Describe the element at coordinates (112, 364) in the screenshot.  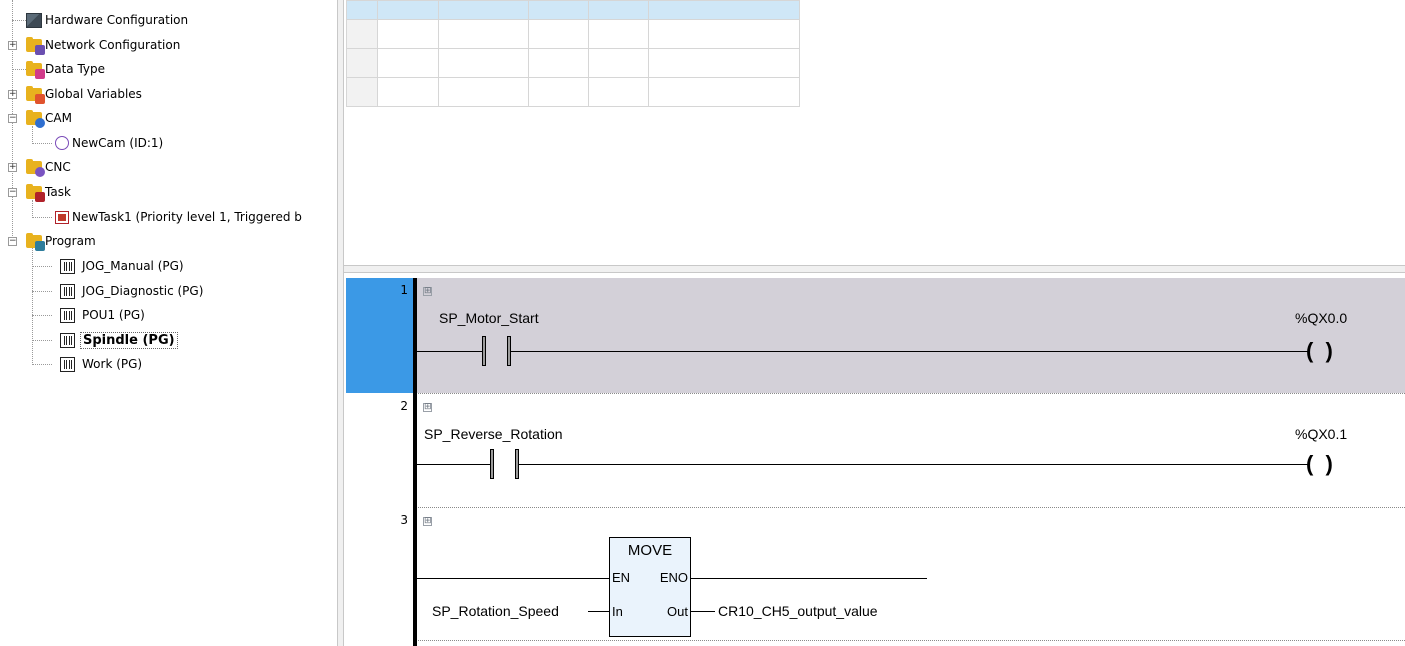
I see `tree-item-label: Work (PG)` at that location.